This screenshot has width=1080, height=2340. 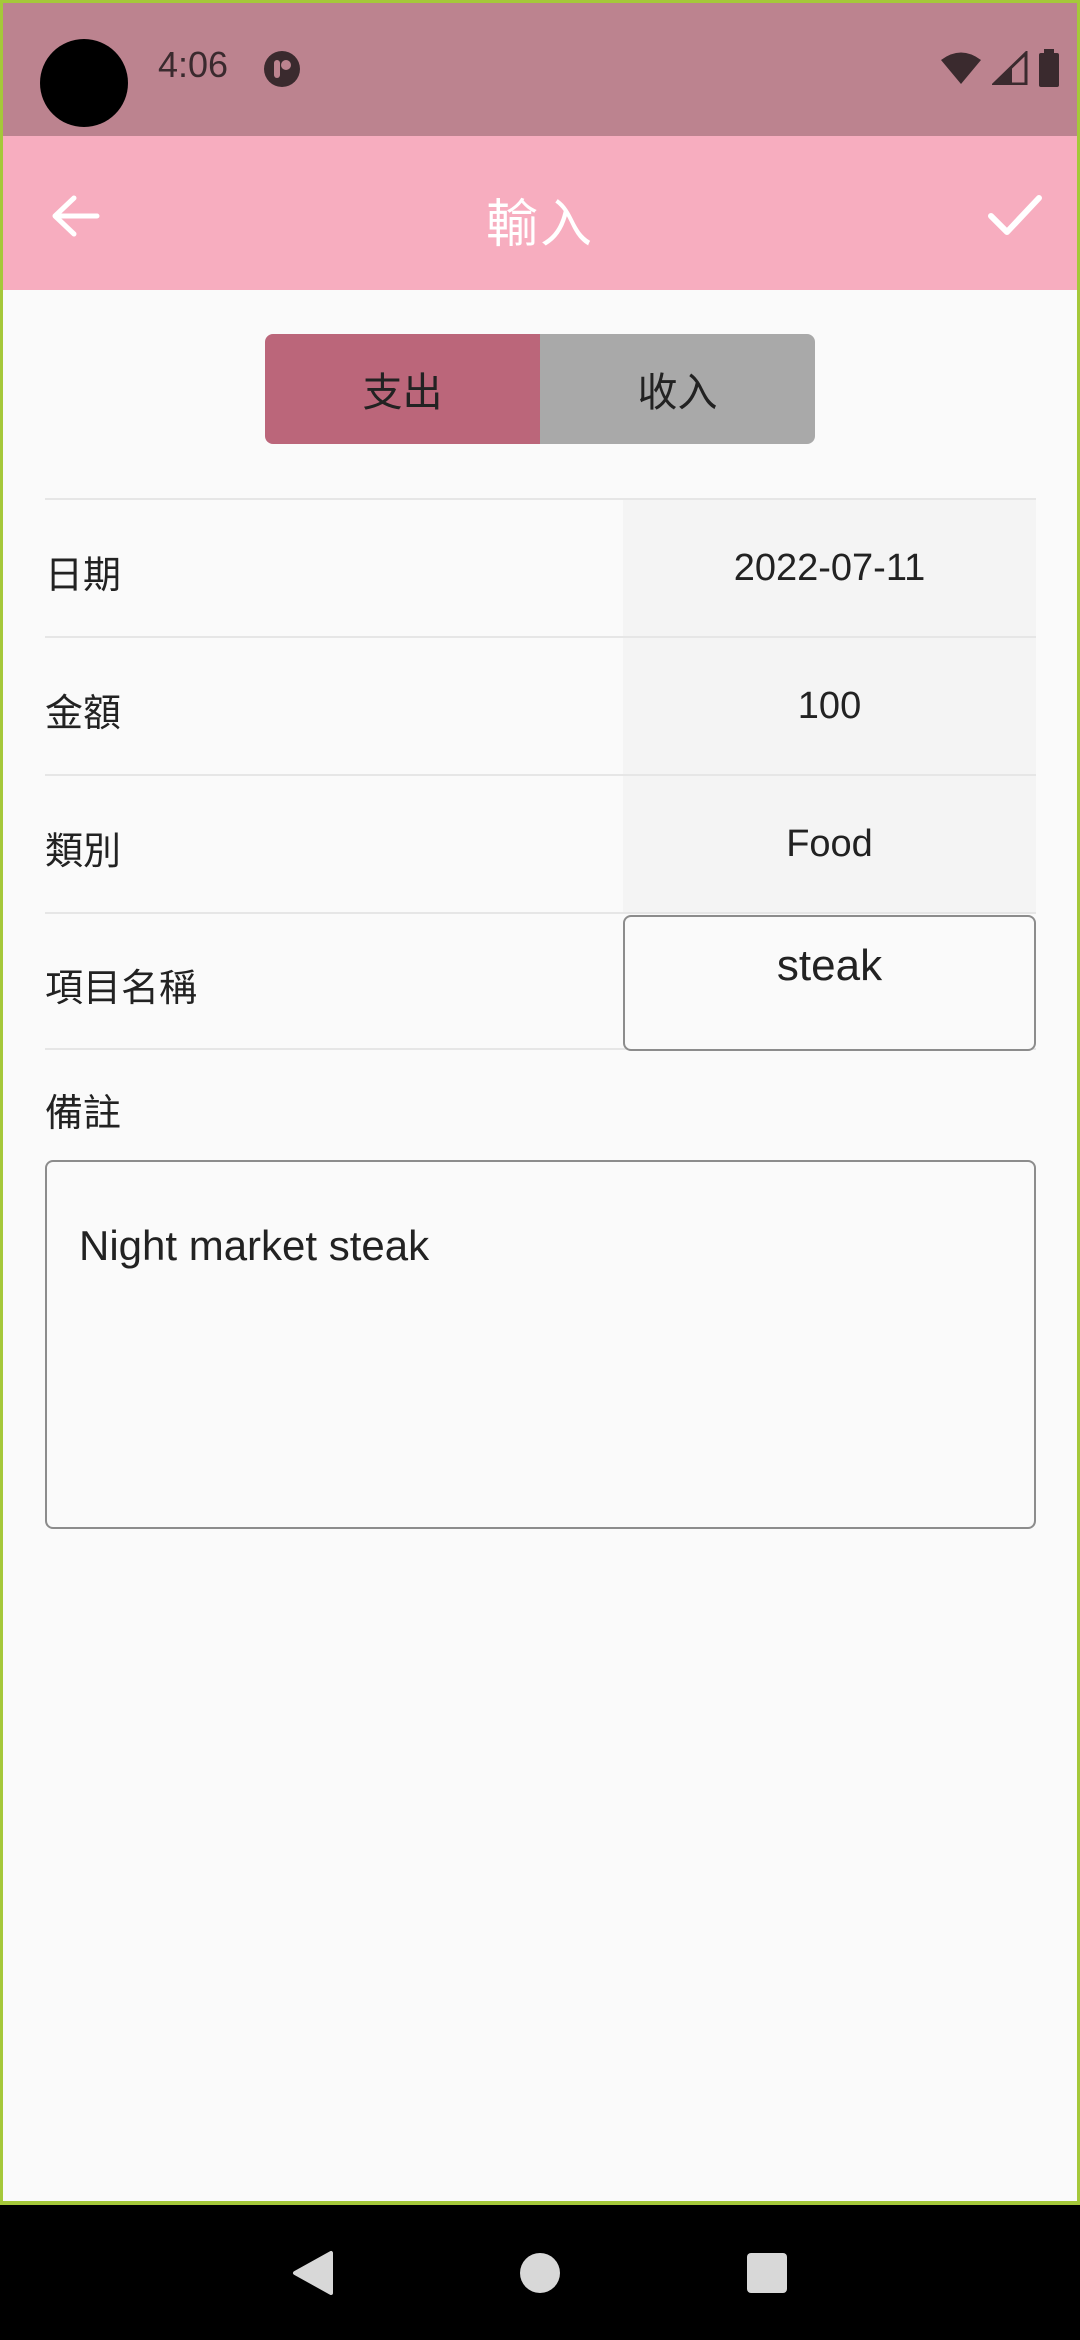 What do you see at coordinates (282, 69) in the screenshot?
I see `notification-app-icon` at bounding box center [282, 69].